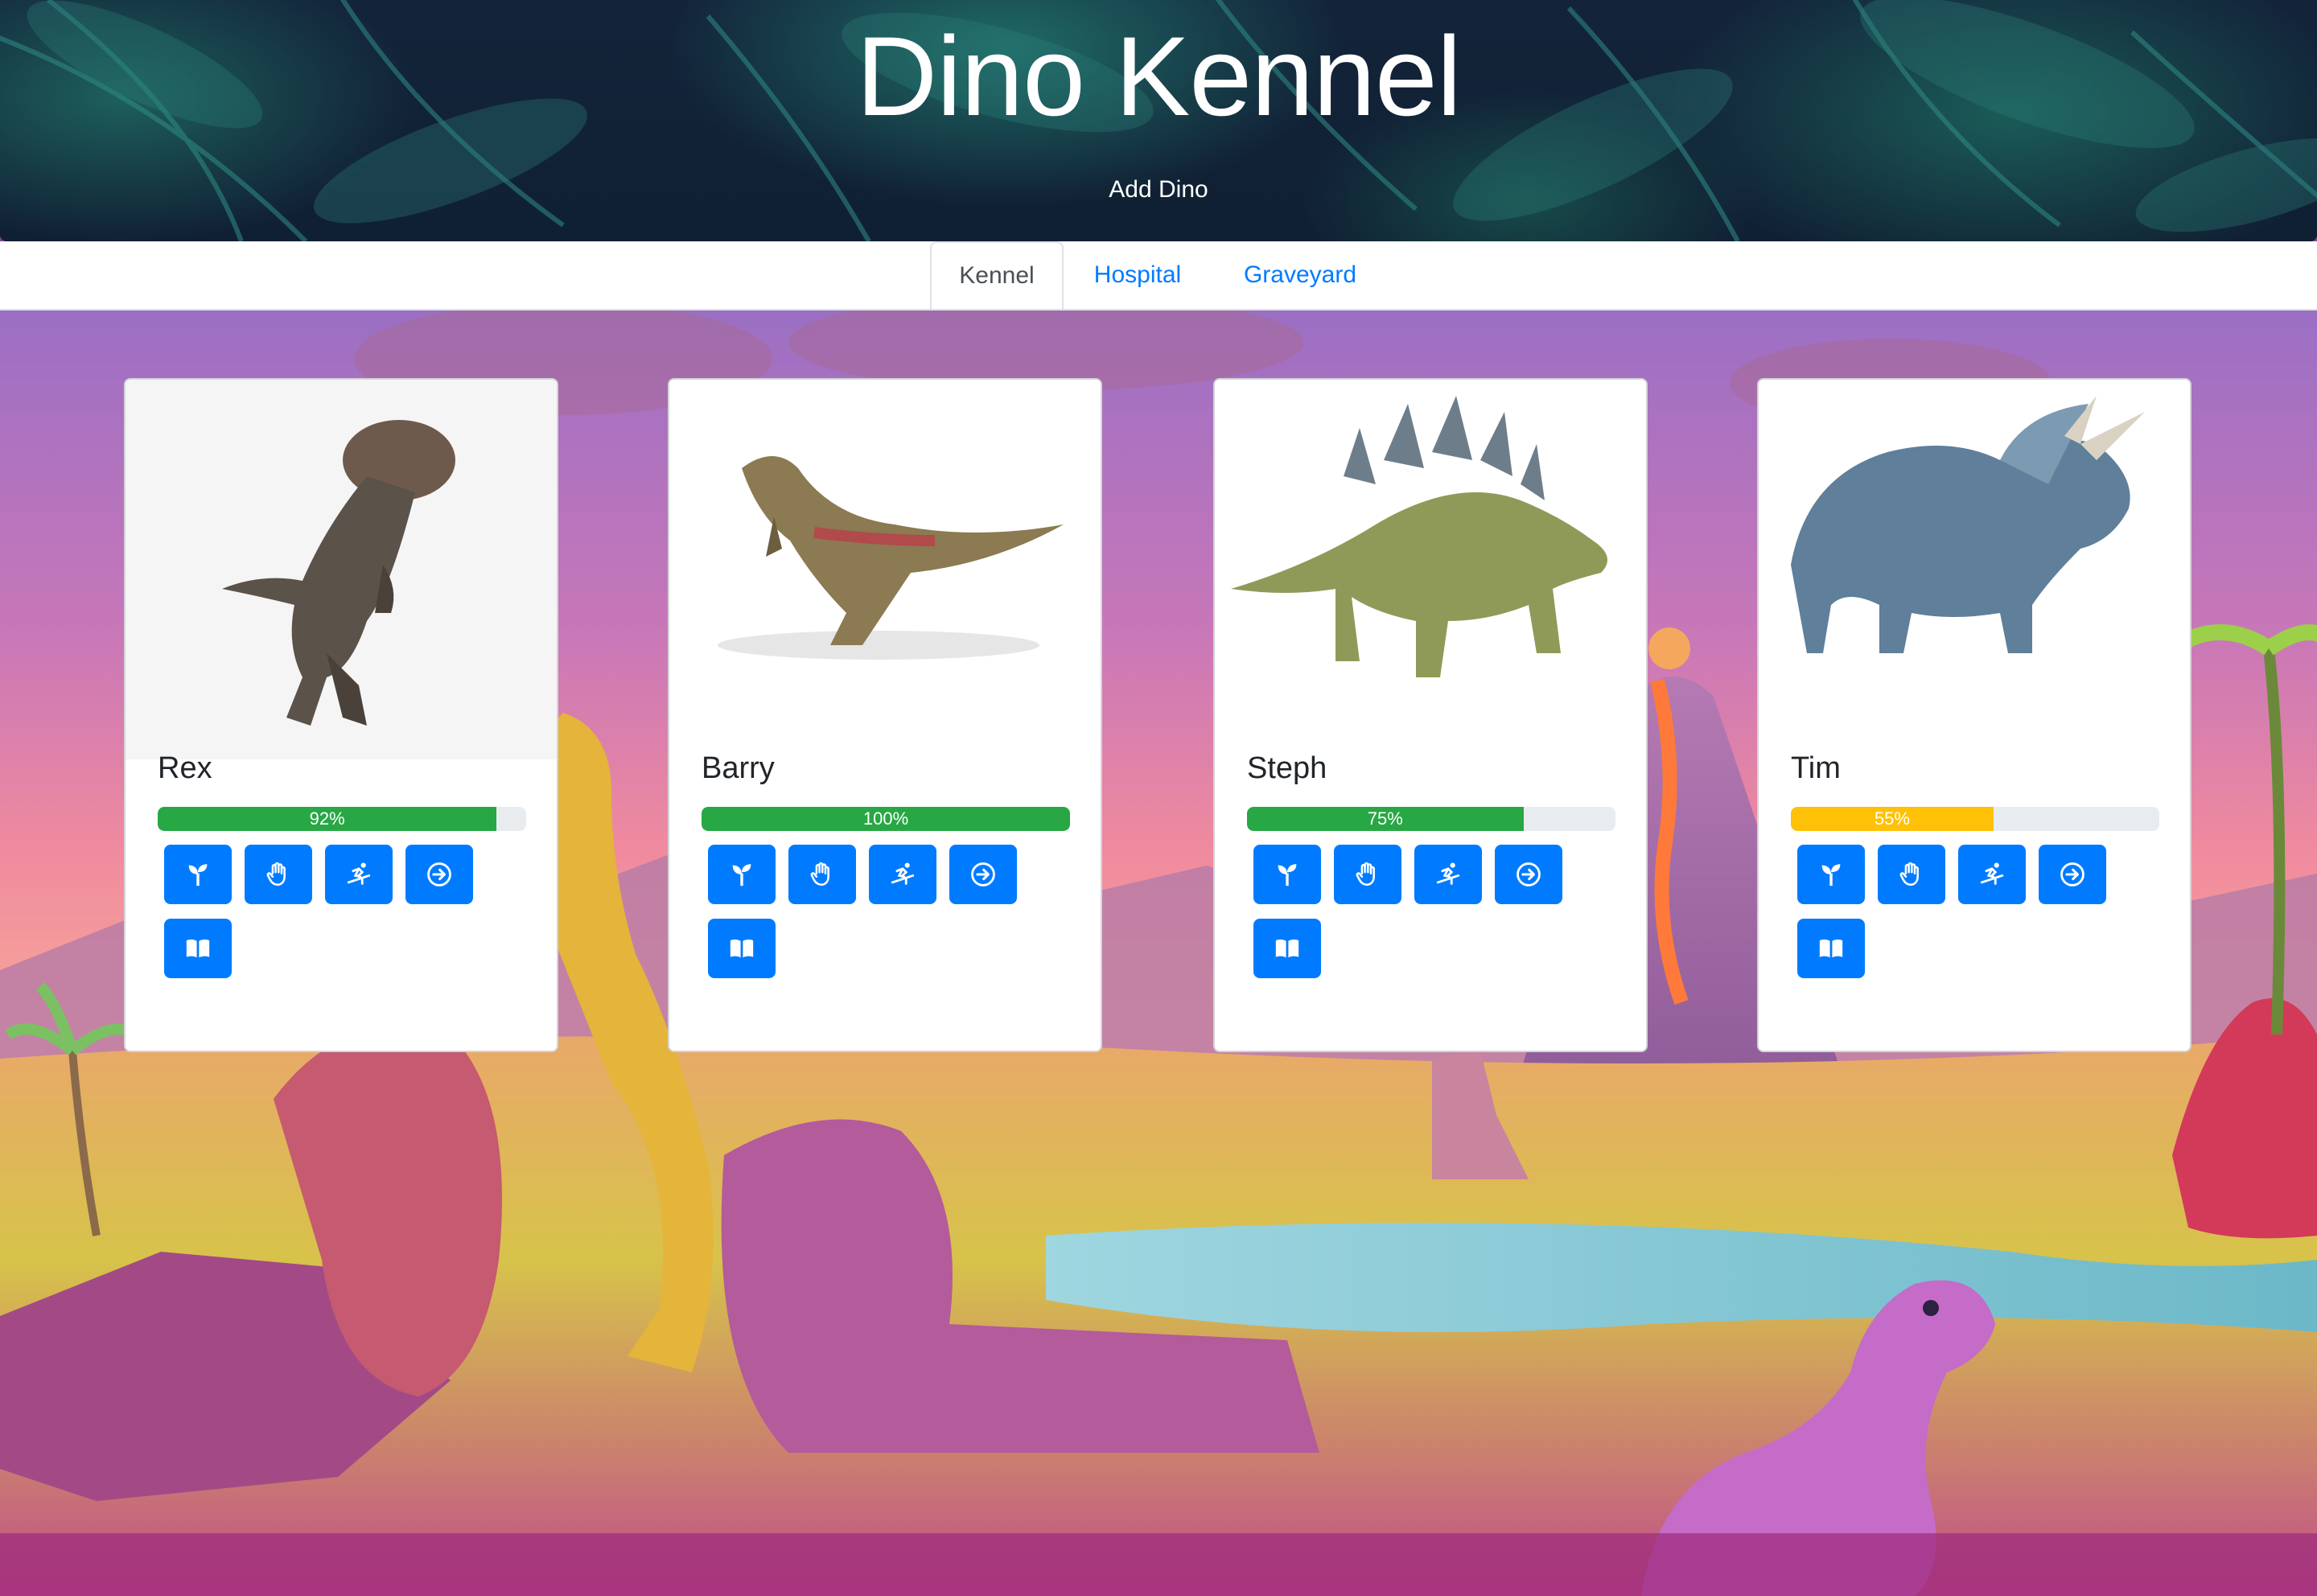 This screenshot has height=1596, width=2317. I want to click on add-dino-link: Add Dino, so click(1158, 189).